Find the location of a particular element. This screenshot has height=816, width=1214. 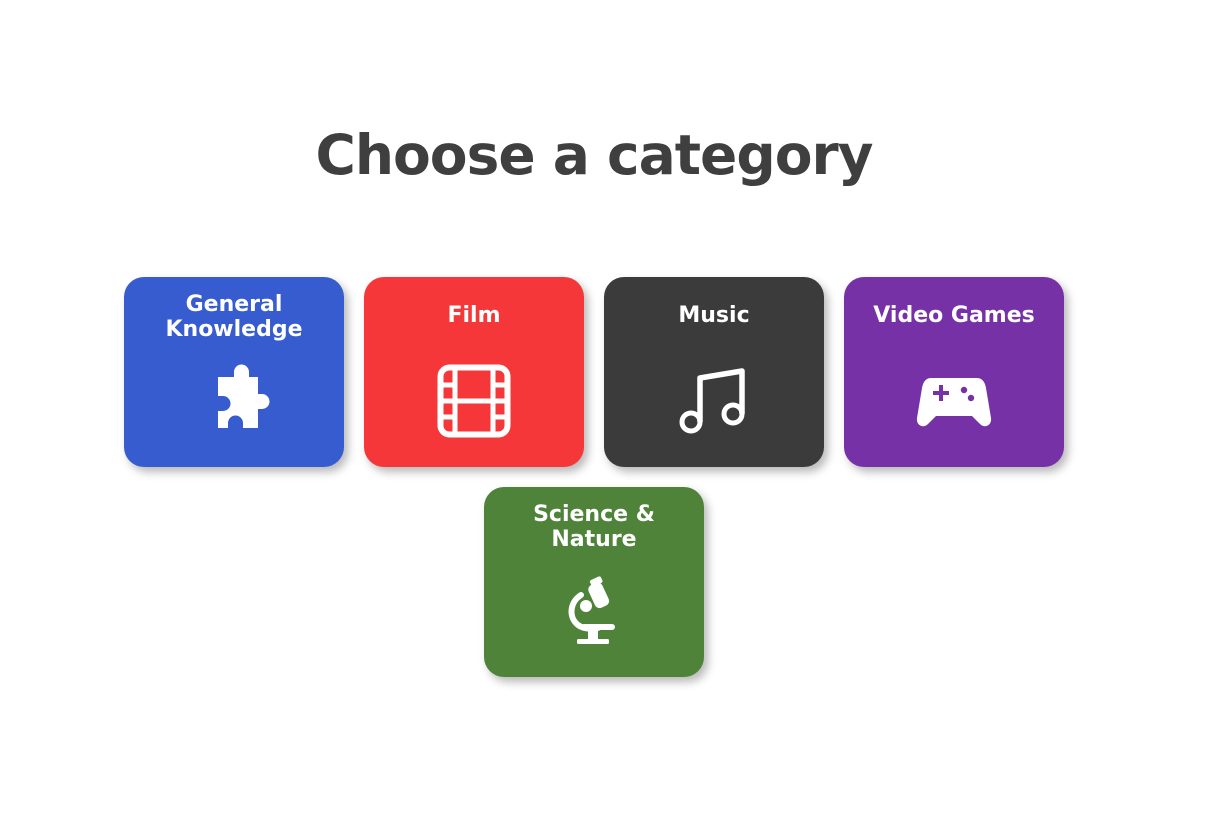

category-card-film: Film is located at coordinates (474, 372).